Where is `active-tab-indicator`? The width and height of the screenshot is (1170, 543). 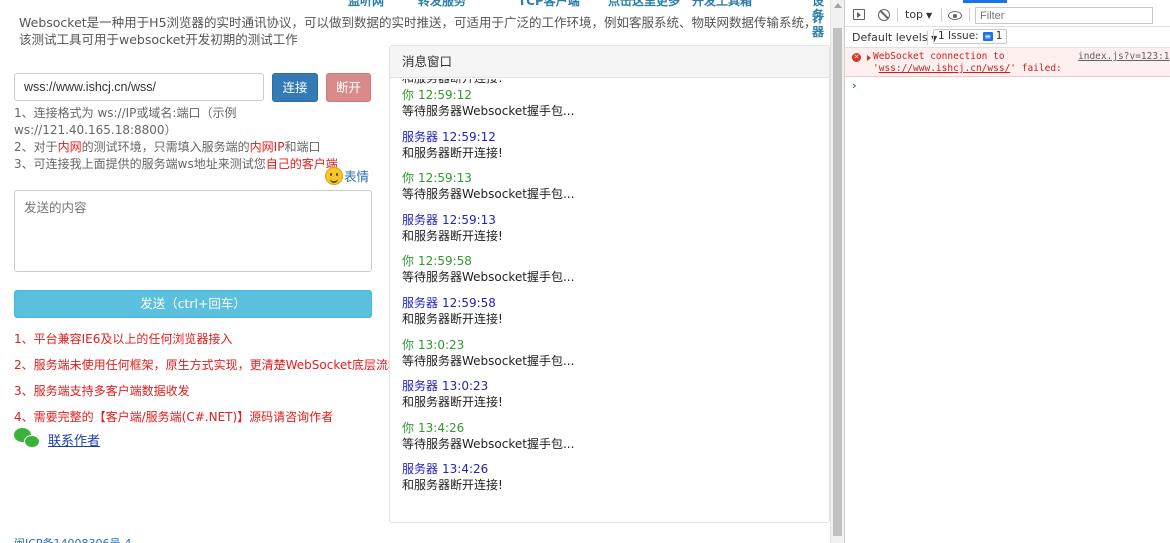
active-tab-indicator is located at coordinates (985, 1).